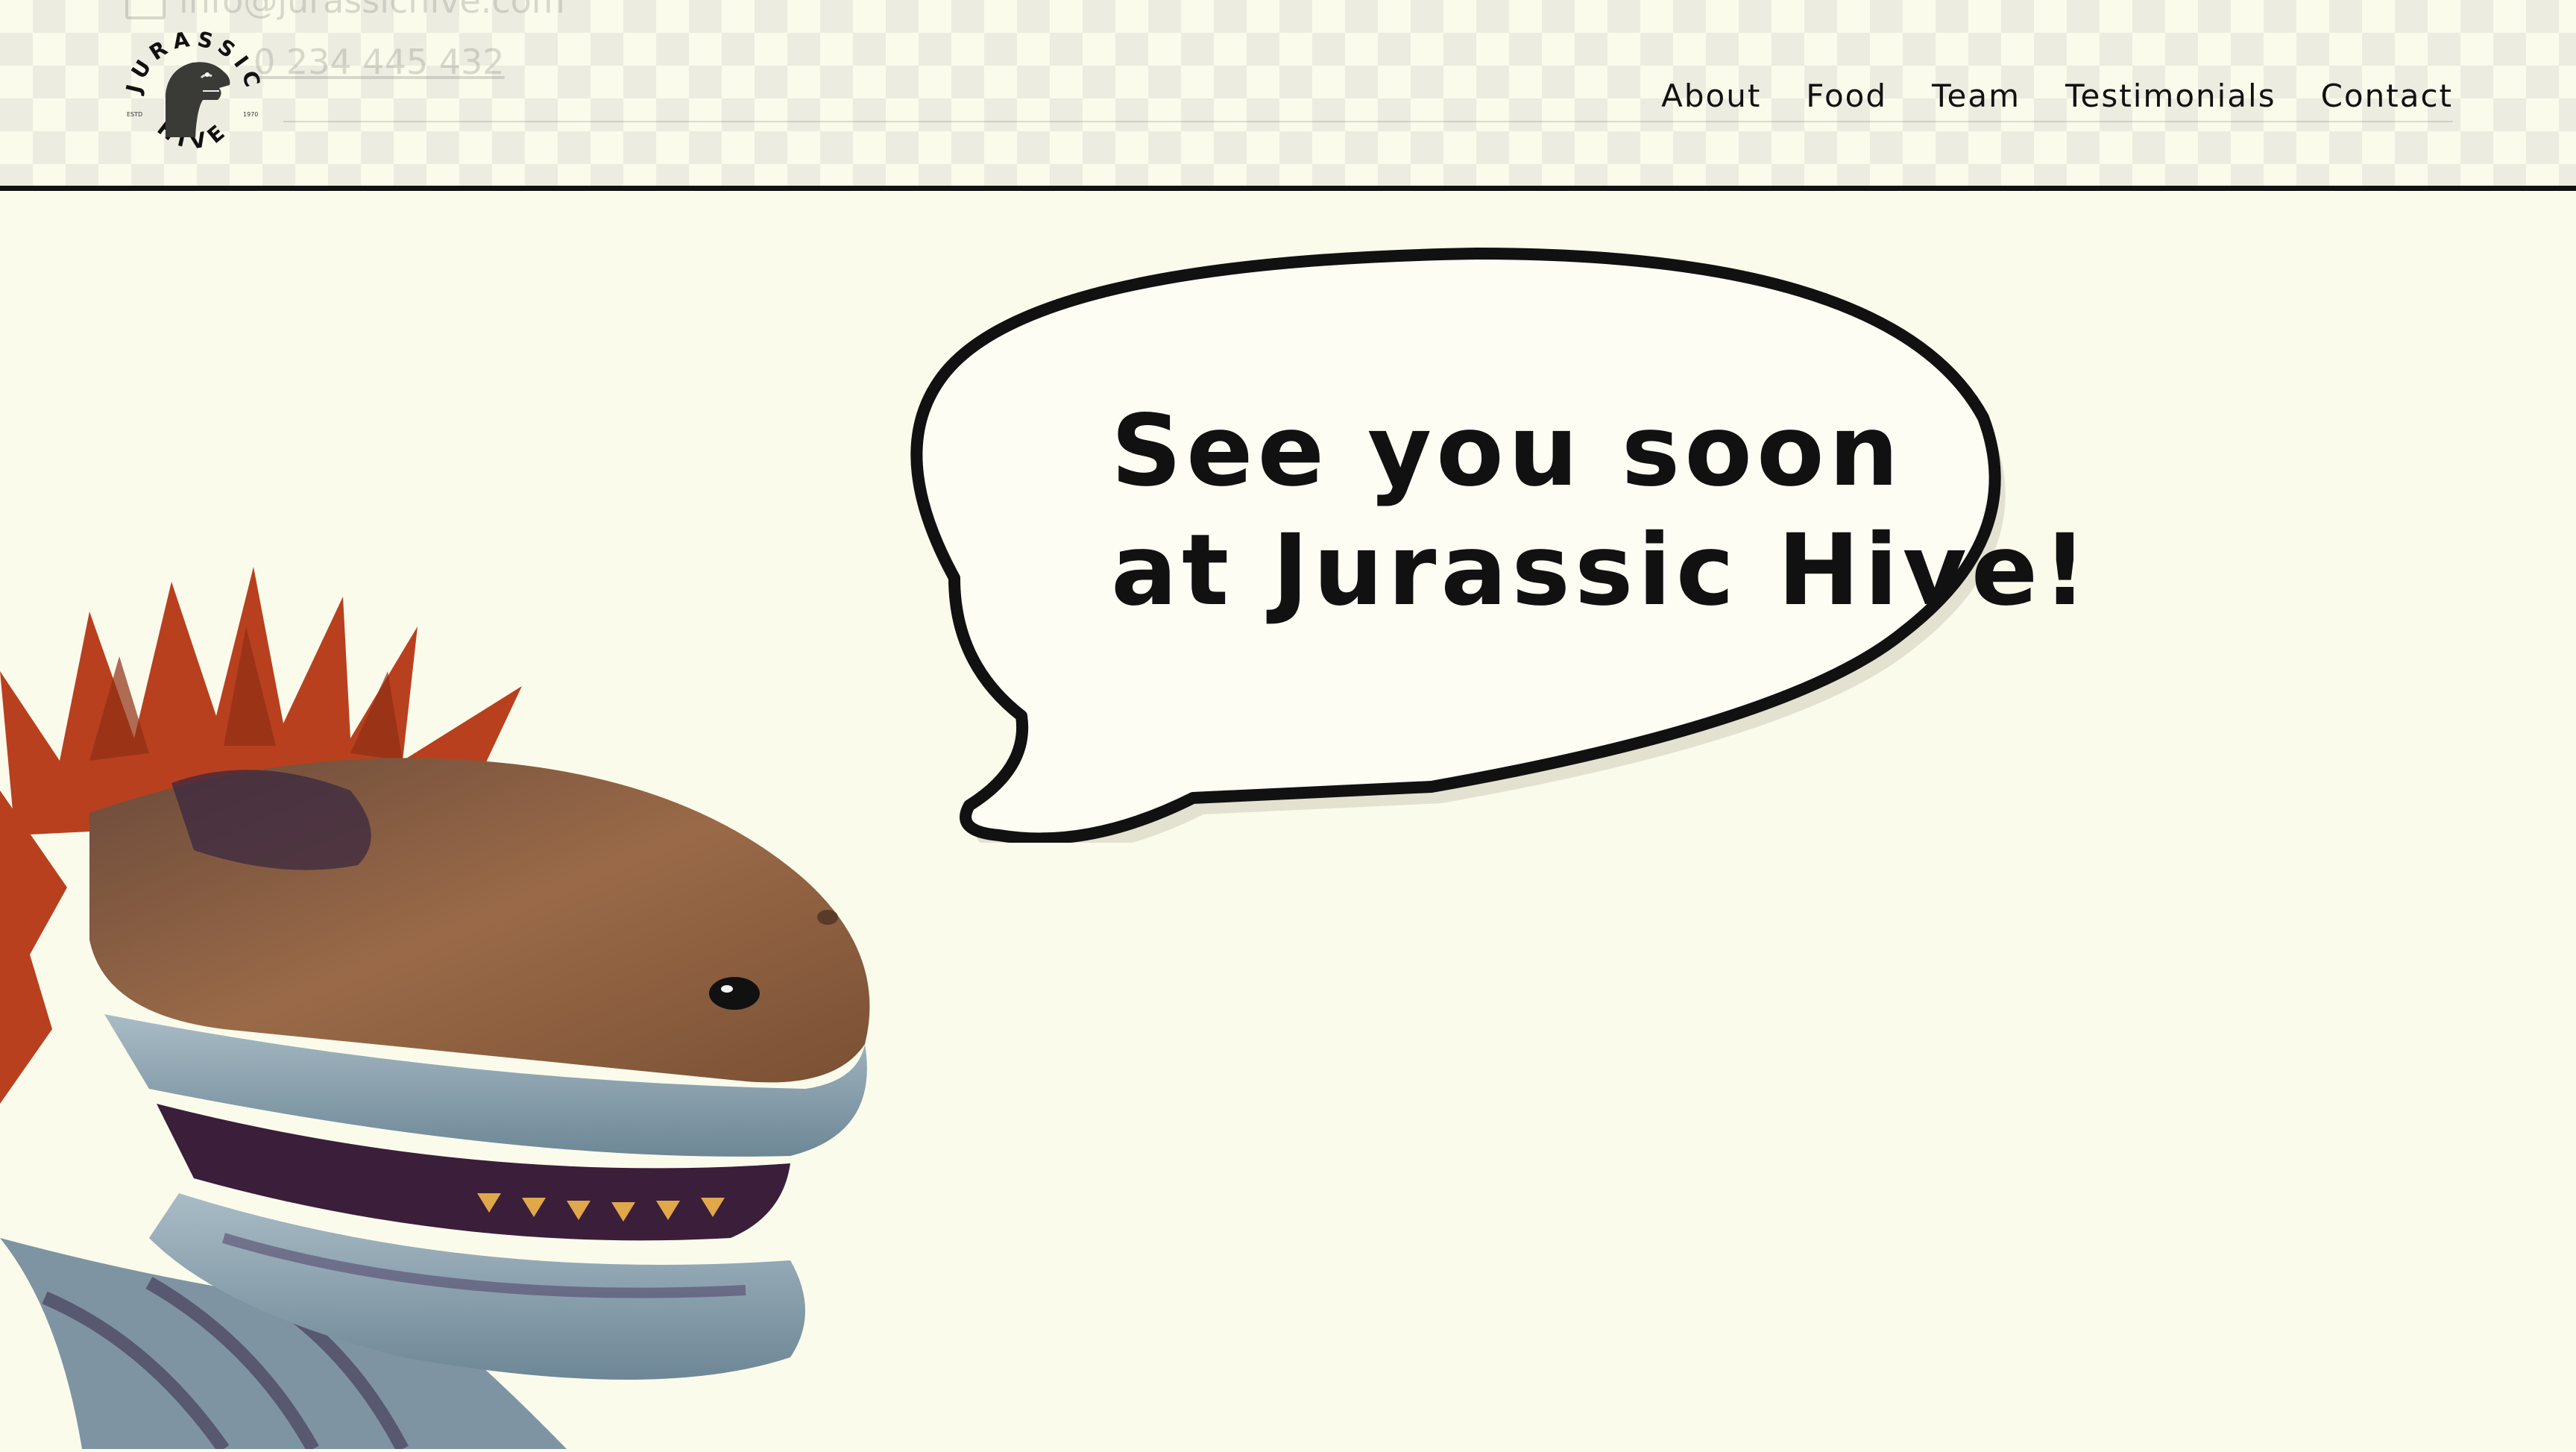  What do you see at coordinates (1711, 96) in the screenshot?
I see `nav-about: About` at bounding box center [1711, 96].